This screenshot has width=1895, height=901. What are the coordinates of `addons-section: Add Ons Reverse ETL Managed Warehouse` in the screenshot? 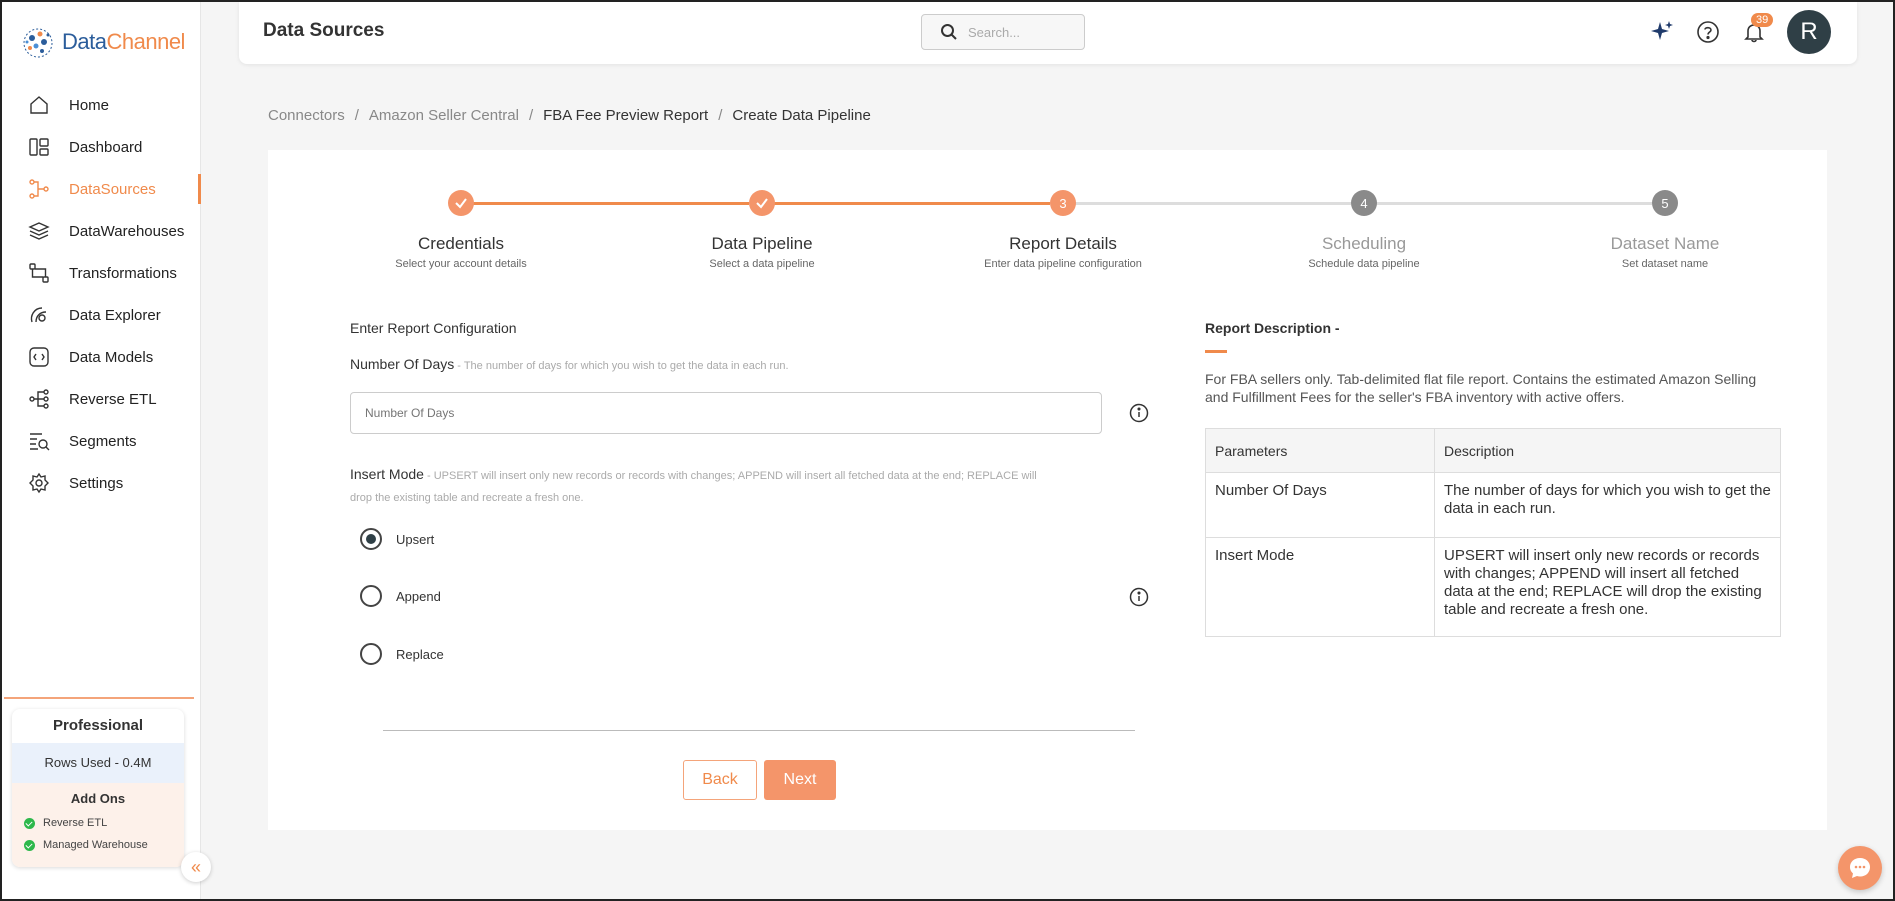 It's located at (98, 825).